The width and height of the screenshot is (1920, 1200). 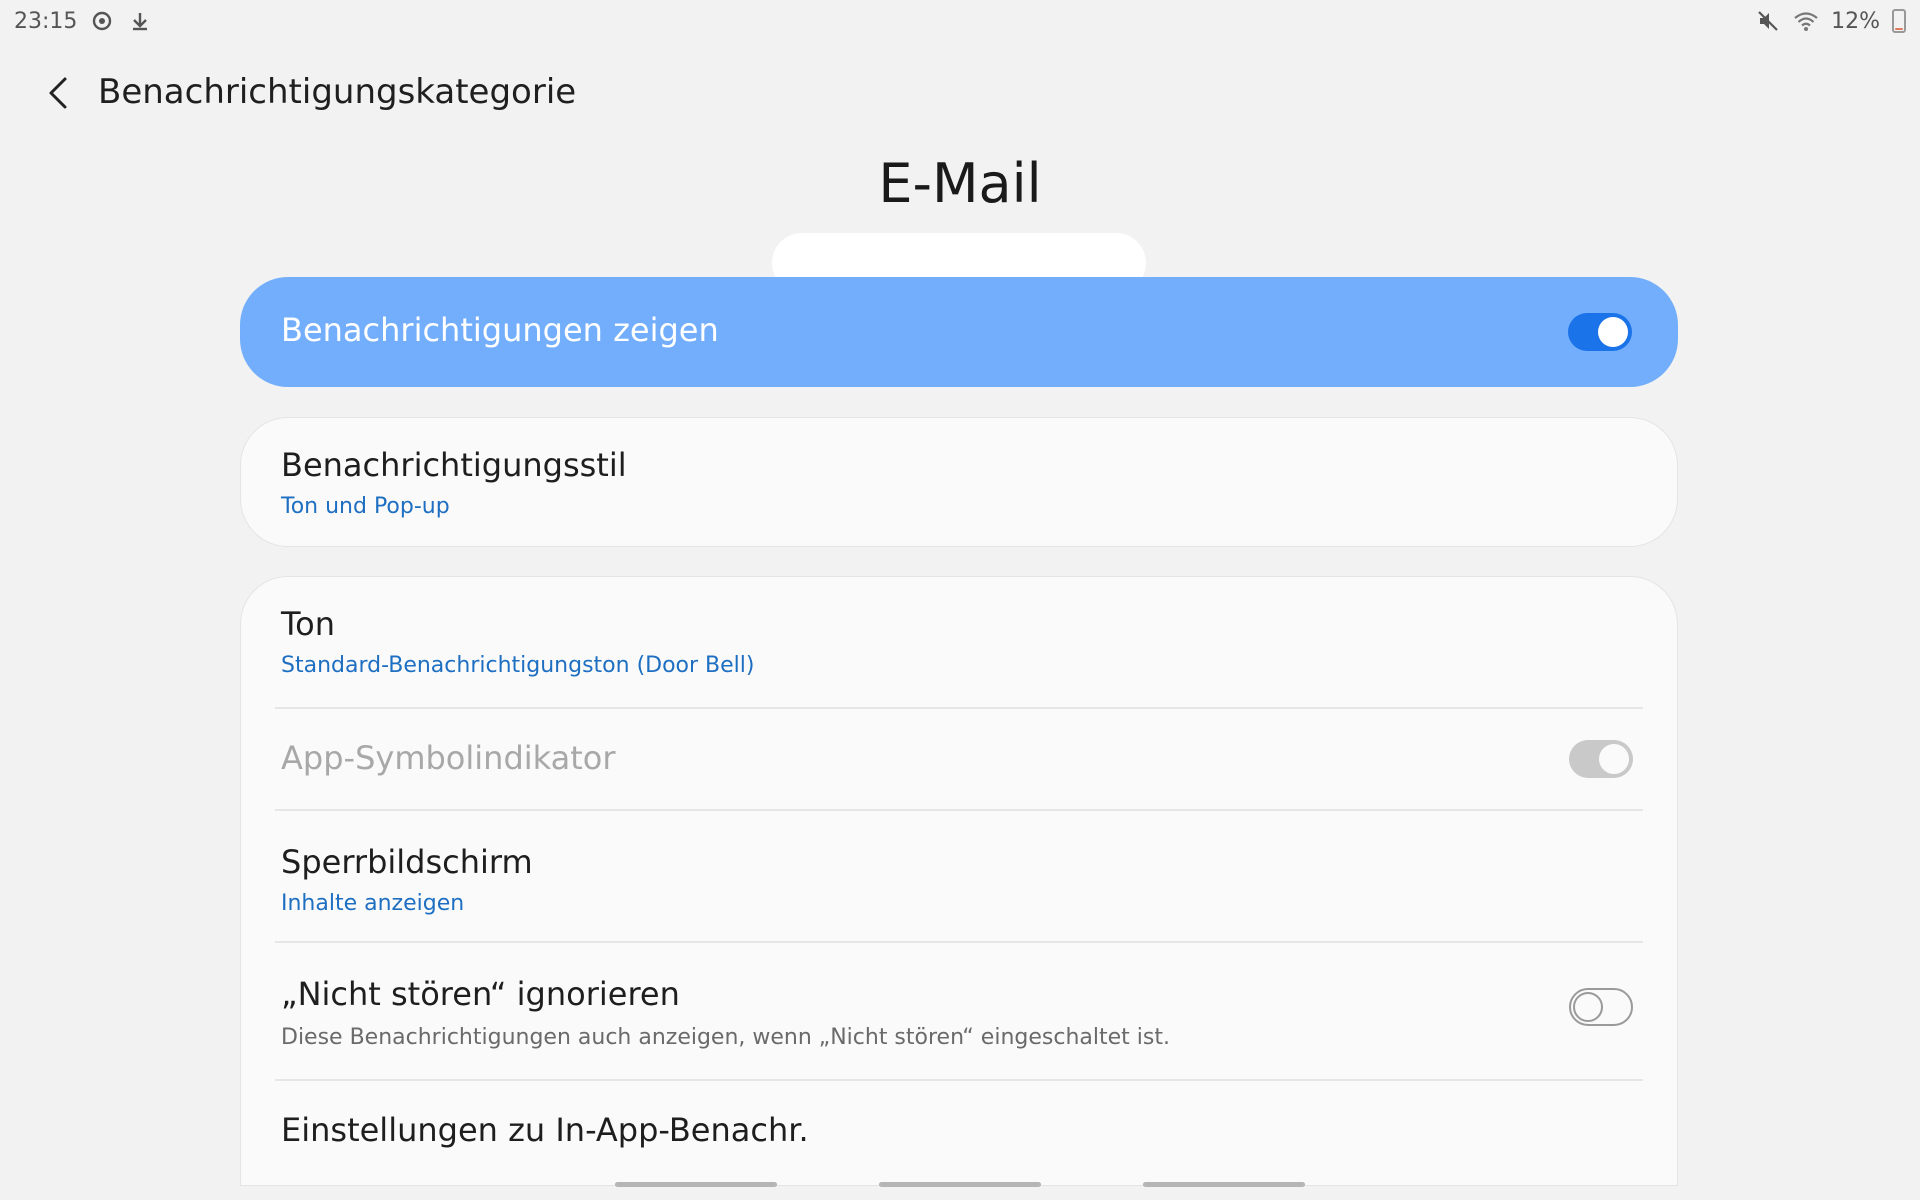 I want to click on dnd-override-toggle, so click(x=1601, y=1007).